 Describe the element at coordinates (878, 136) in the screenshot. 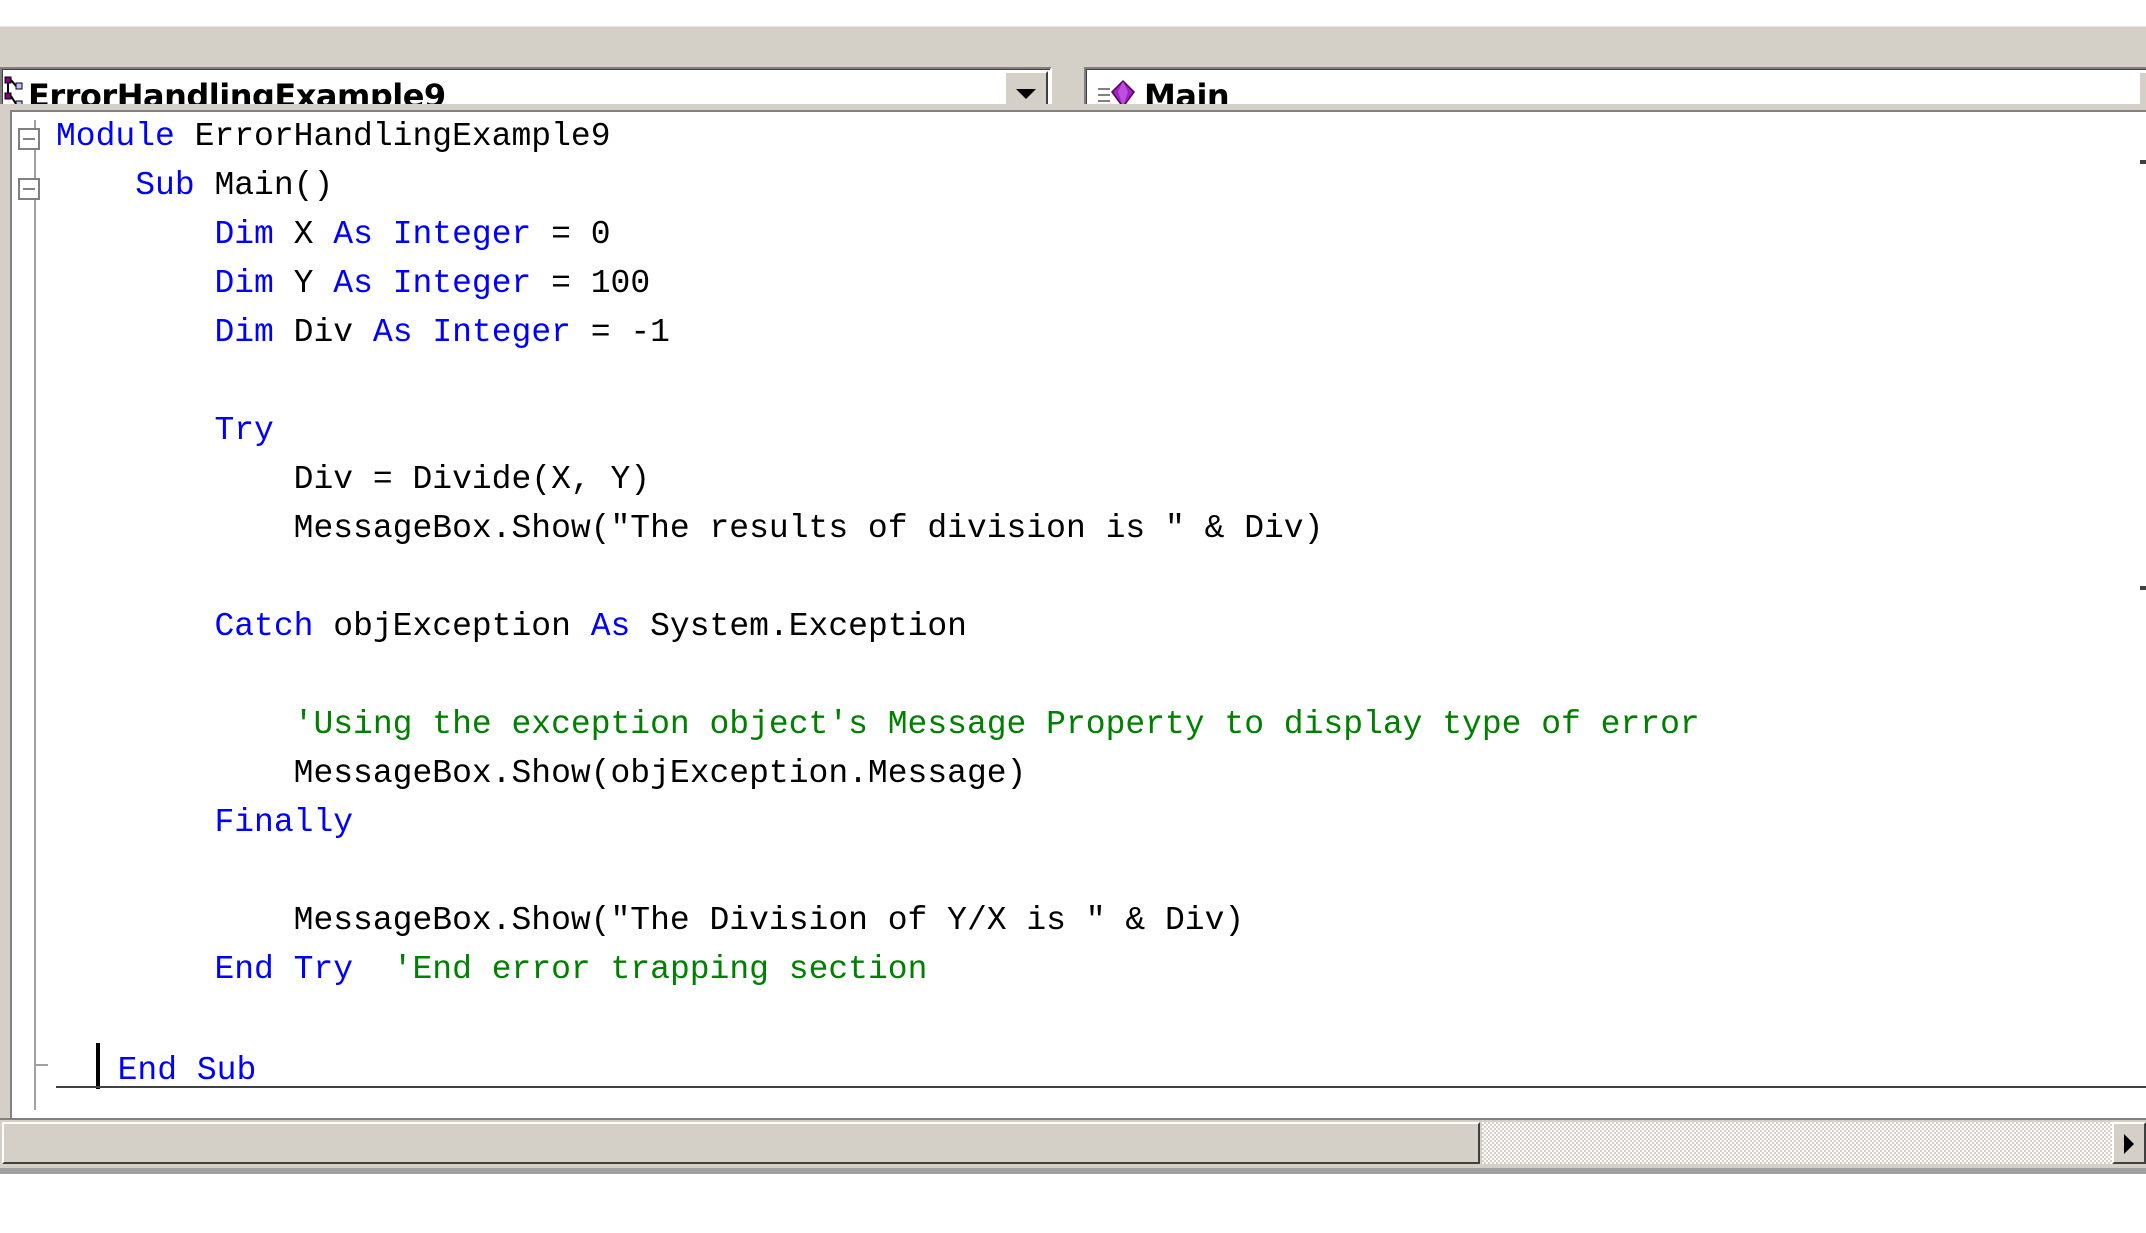

I see `code-line: Module ErrorHandlingExample9` at that location.